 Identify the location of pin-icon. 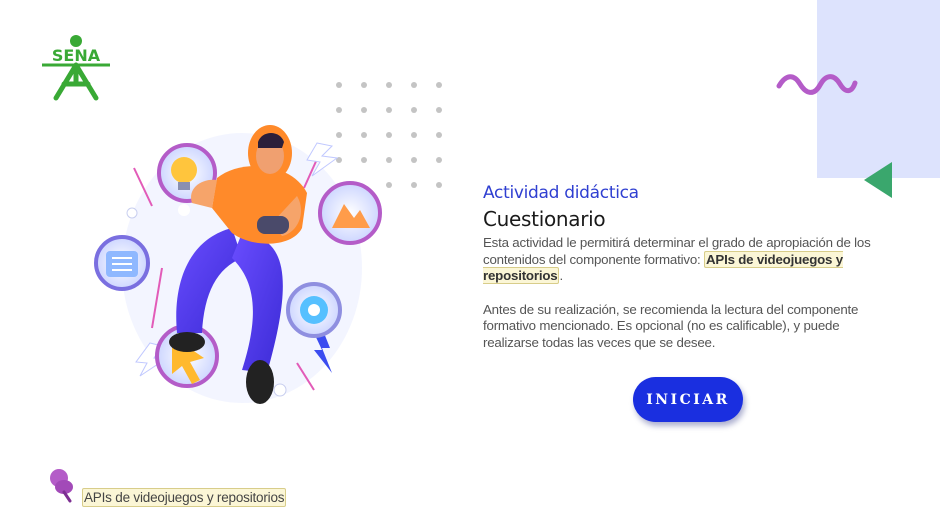
(61, 486).